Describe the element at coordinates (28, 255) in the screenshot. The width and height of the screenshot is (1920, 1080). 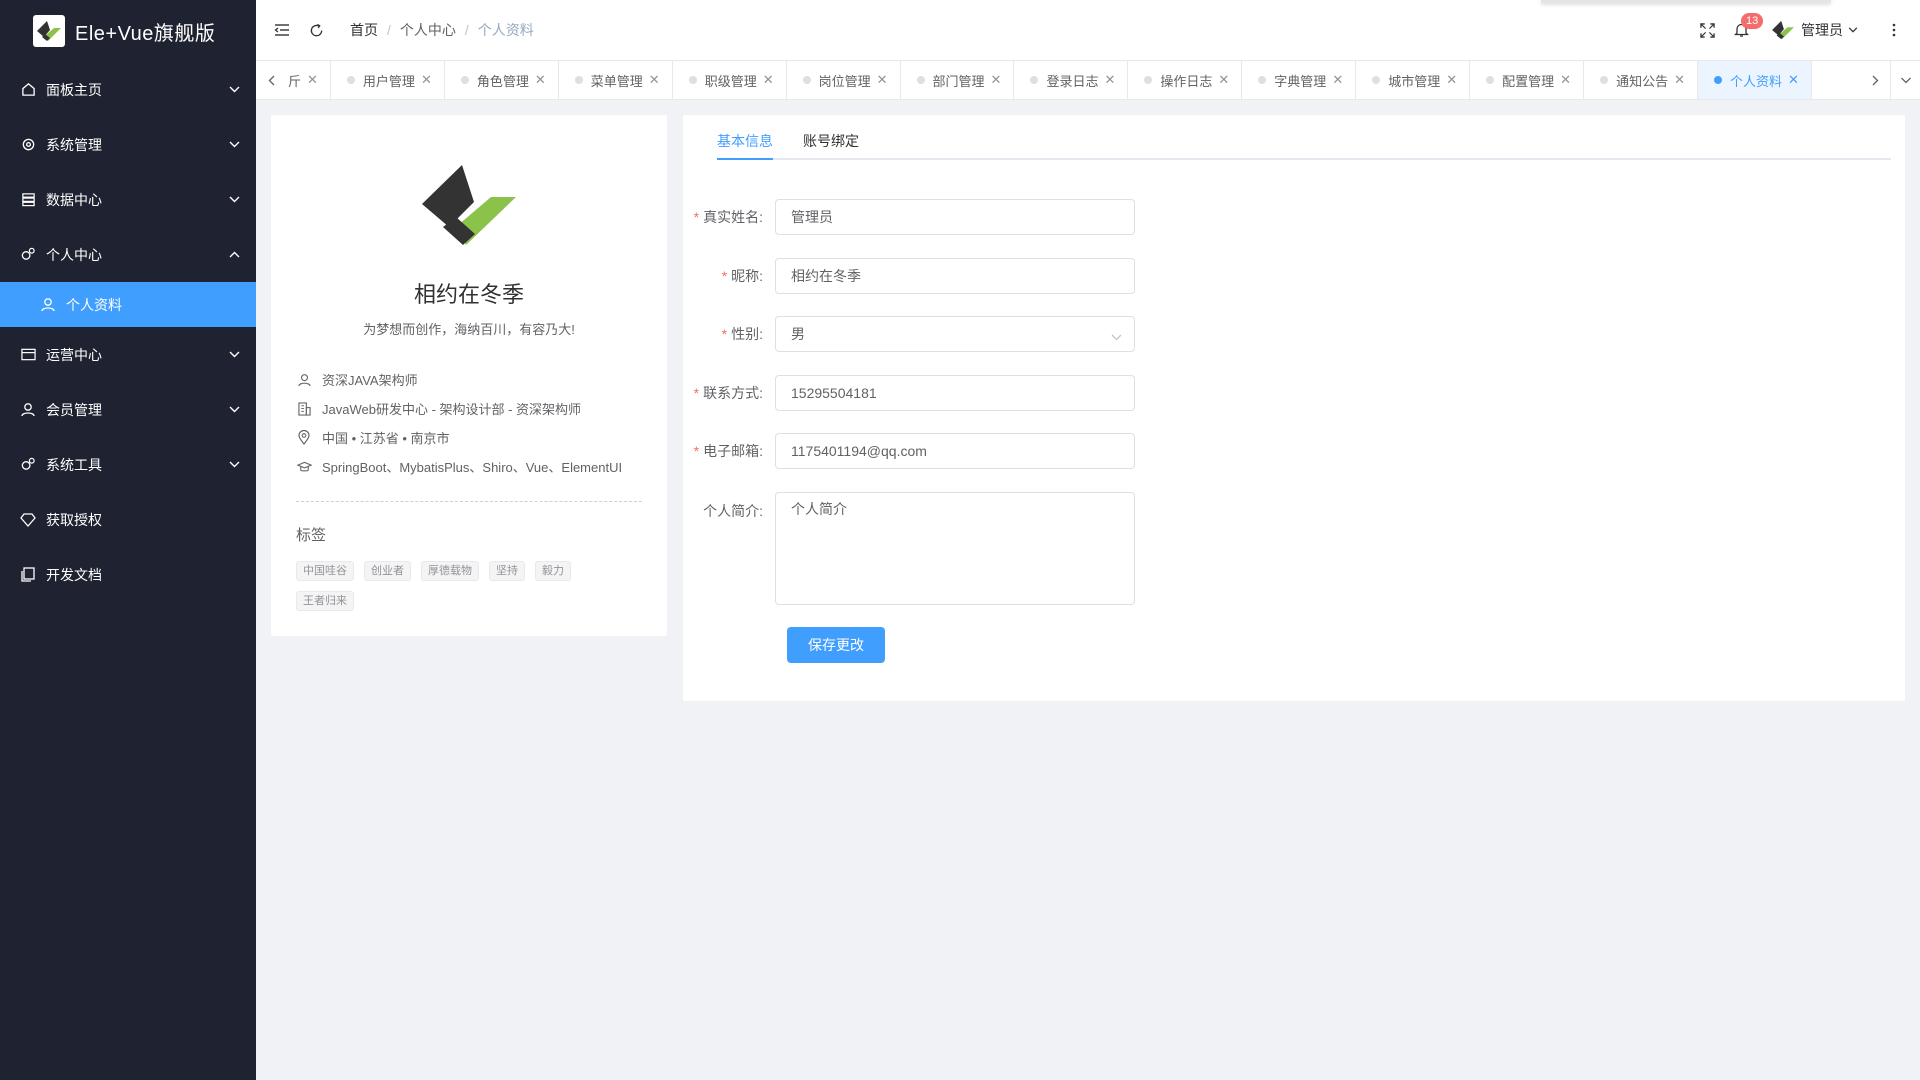
I see `gears-icon` at that location.